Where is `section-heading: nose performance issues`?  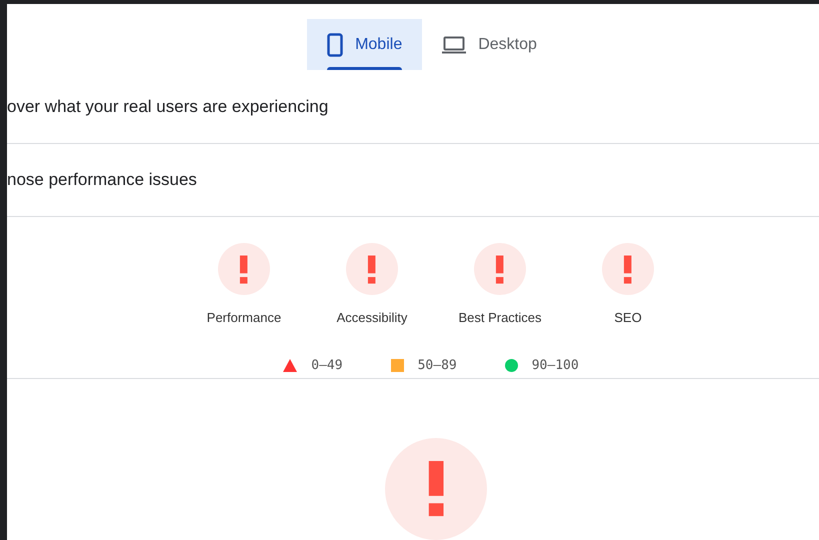
section-heading: nose performance issues is located at coordinates (102, 180).